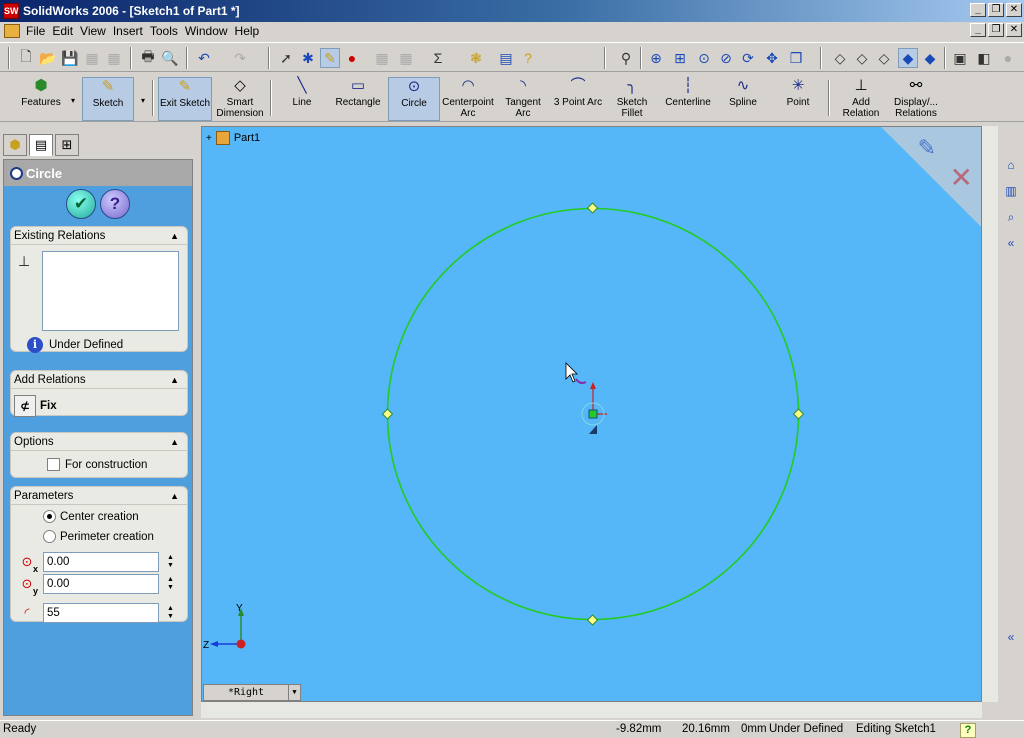 The width and height of the screenshot is (1024, 738). What do you see at coordinates (476, 58) in the screenshot?
I see `feature-statistics-icon: ❃` at bounding box center [476, 58].